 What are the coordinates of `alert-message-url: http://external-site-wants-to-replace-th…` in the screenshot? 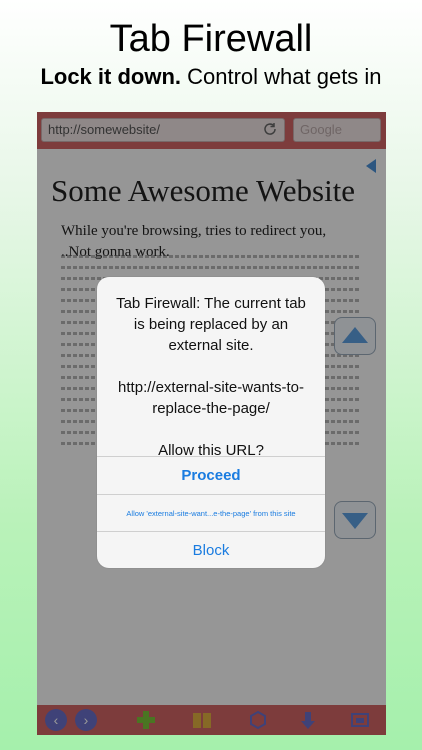 It's located at (211, 398).